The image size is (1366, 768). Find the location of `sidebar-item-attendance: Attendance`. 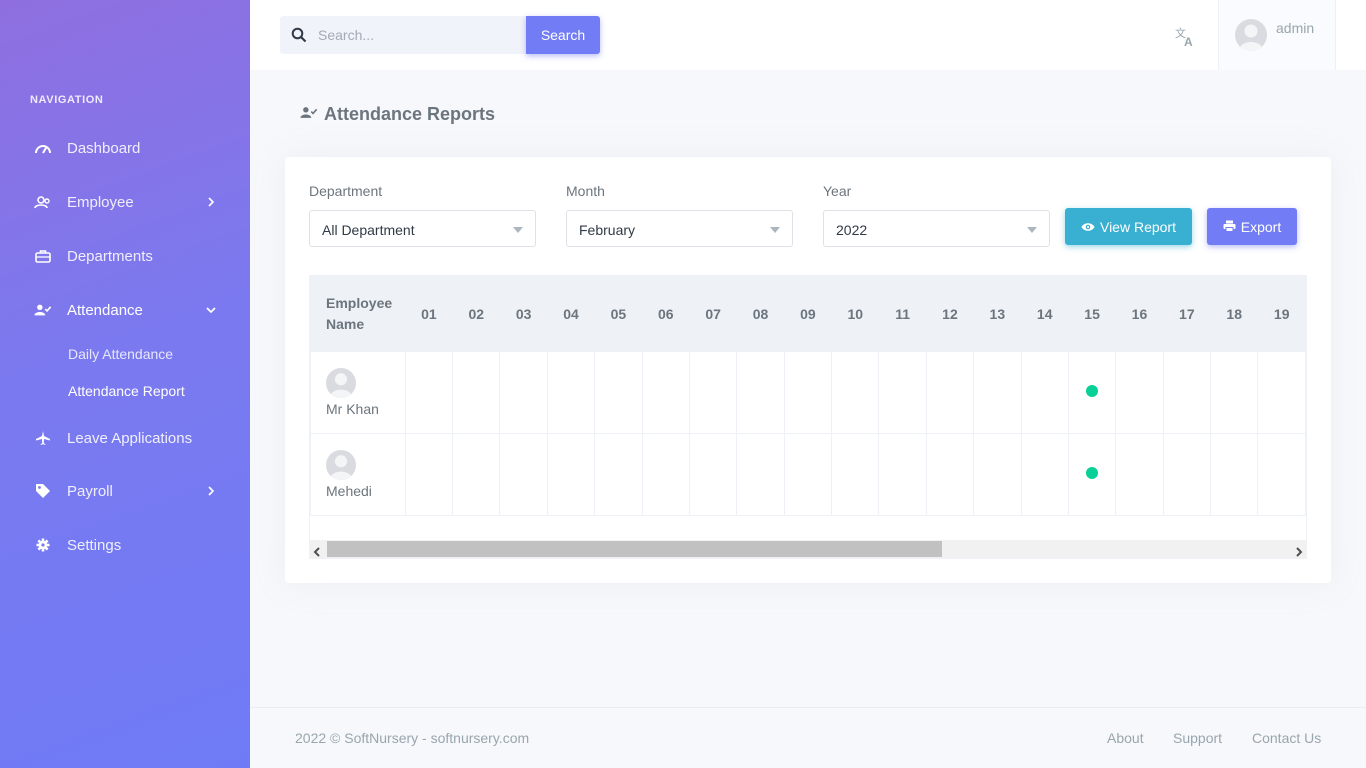

sidebar-item-attendance: Attendance is located at coordinates (125, 310).